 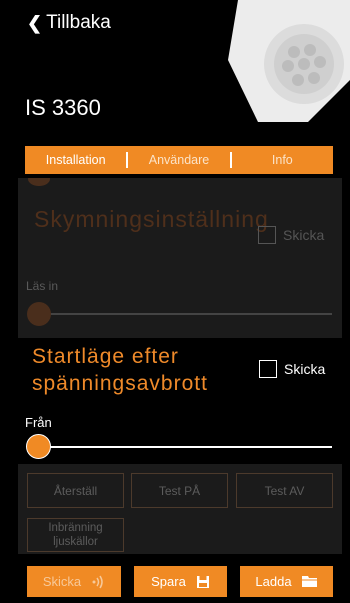 I want to click on reset-button: Återställ, so click(x=75, y=490).